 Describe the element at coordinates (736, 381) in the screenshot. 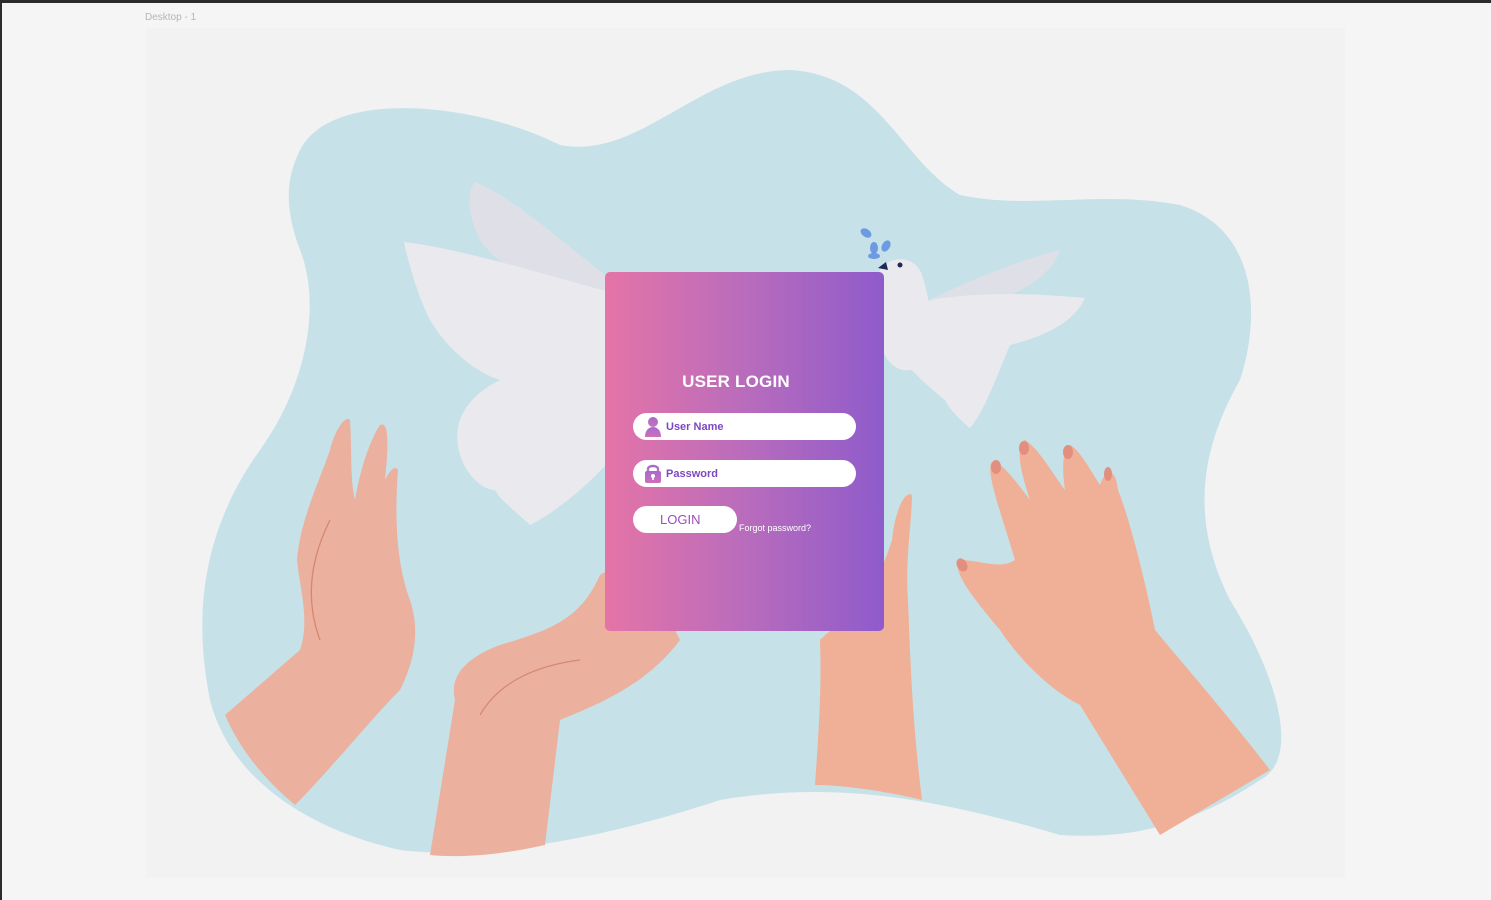

I see `login-title: USER LOGIN` at that location.